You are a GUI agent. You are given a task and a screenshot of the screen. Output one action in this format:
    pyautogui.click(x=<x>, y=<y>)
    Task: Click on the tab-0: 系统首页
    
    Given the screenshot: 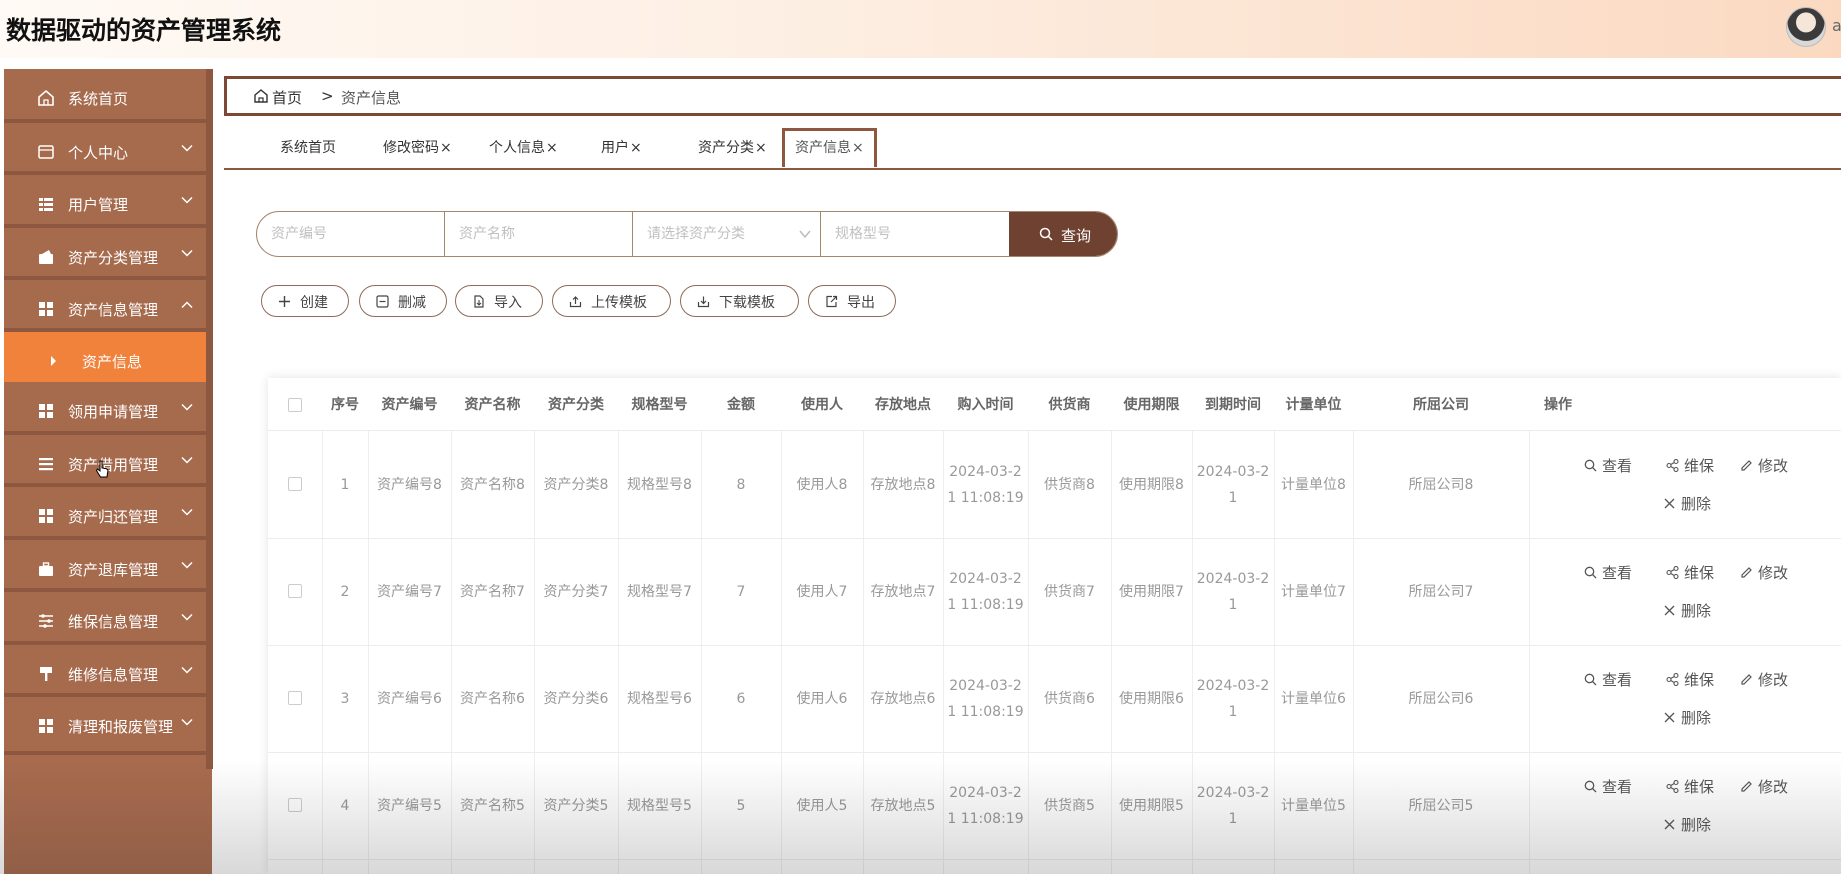 What is the action you would take?
    pyautogui.click(x=308, y=146)
    